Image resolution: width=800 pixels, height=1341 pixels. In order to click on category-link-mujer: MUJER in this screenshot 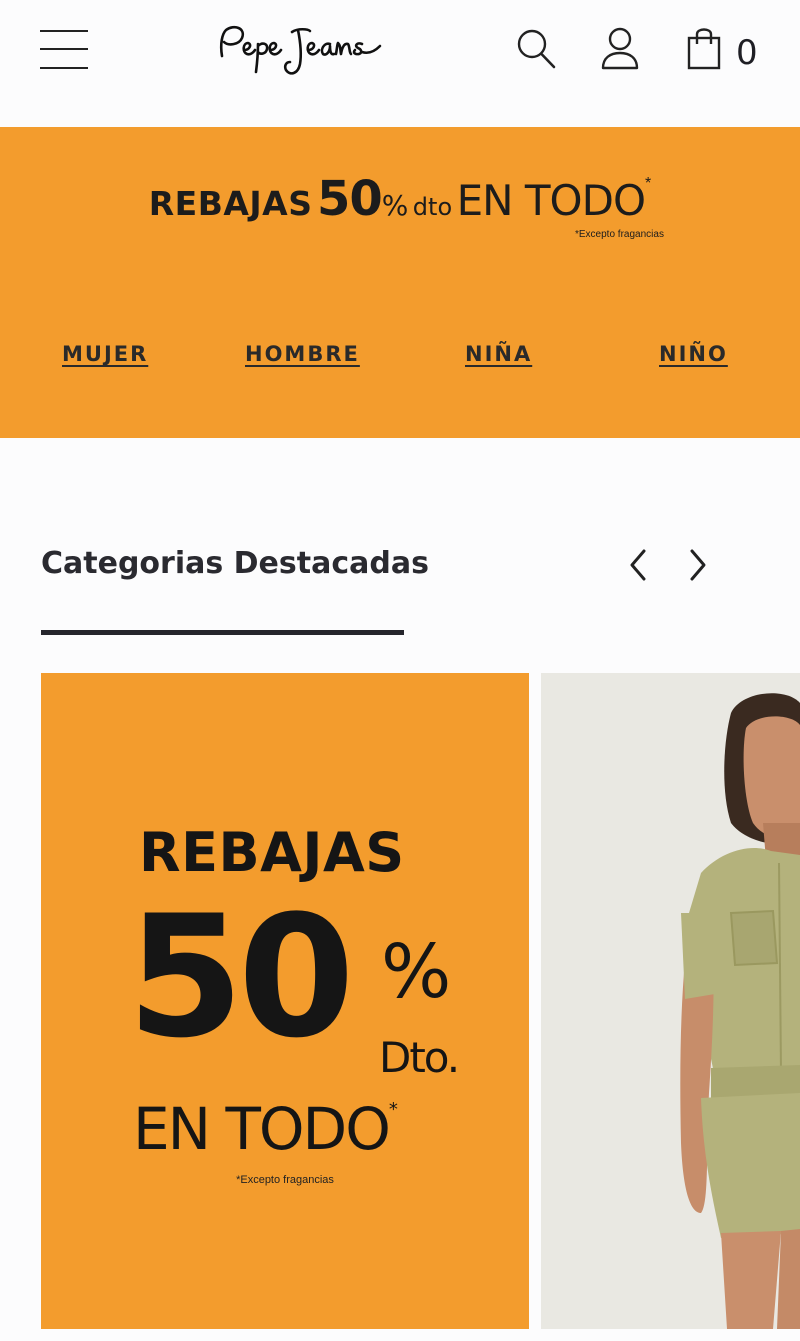, I will do `click(105, 354)`.